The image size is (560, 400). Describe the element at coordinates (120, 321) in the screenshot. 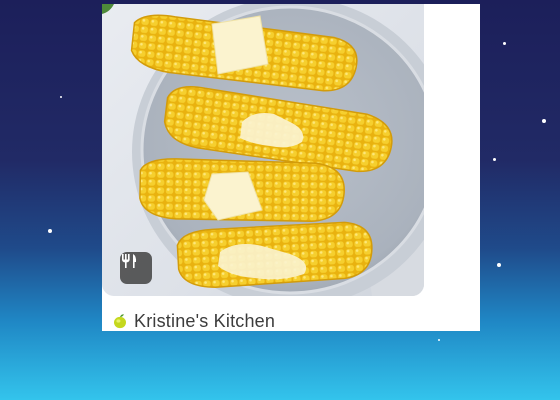

I see `lime-icon` at that location.